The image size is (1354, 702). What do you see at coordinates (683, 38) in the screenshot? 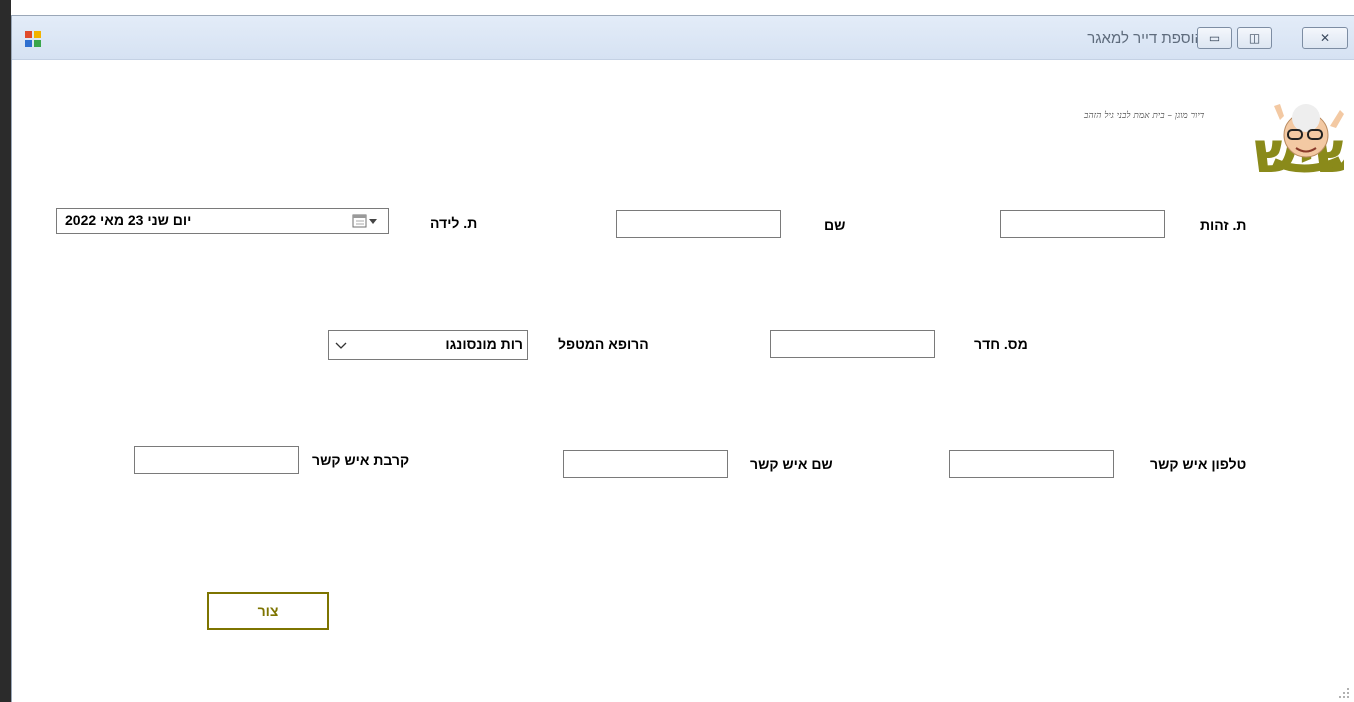
I see `title-bar: הוספת דייר למאגר ▭ ◫ ✕` at bounding box center [683, 38].